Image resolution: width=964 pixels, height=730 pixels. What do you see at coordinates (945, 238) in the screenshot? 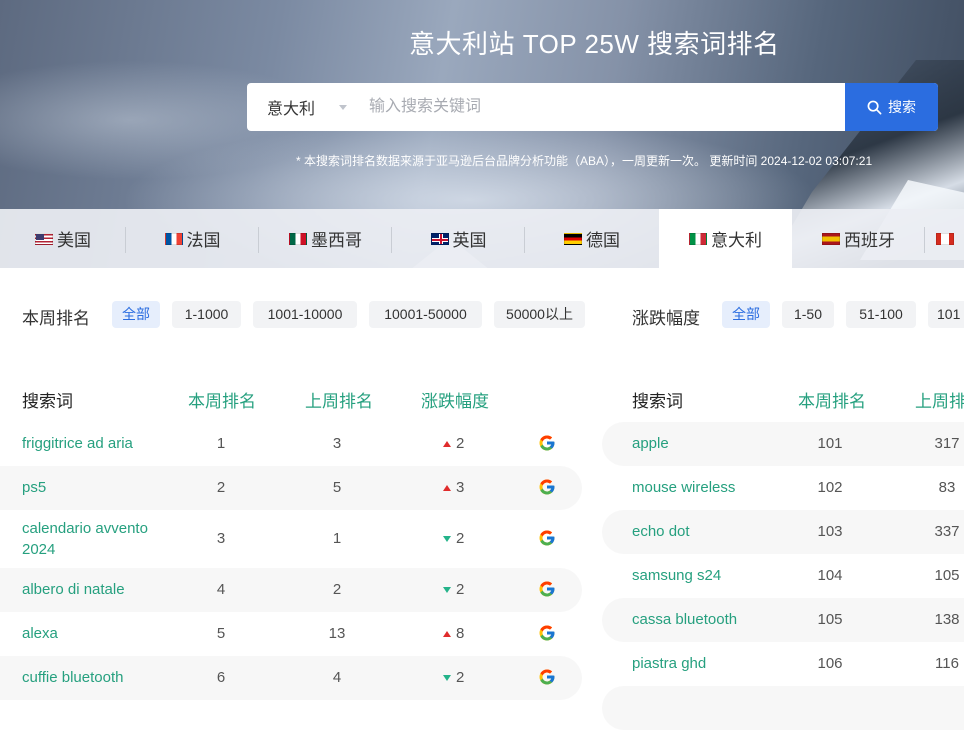
I see `ca-flag-icon` at bounding box center [945, 238].